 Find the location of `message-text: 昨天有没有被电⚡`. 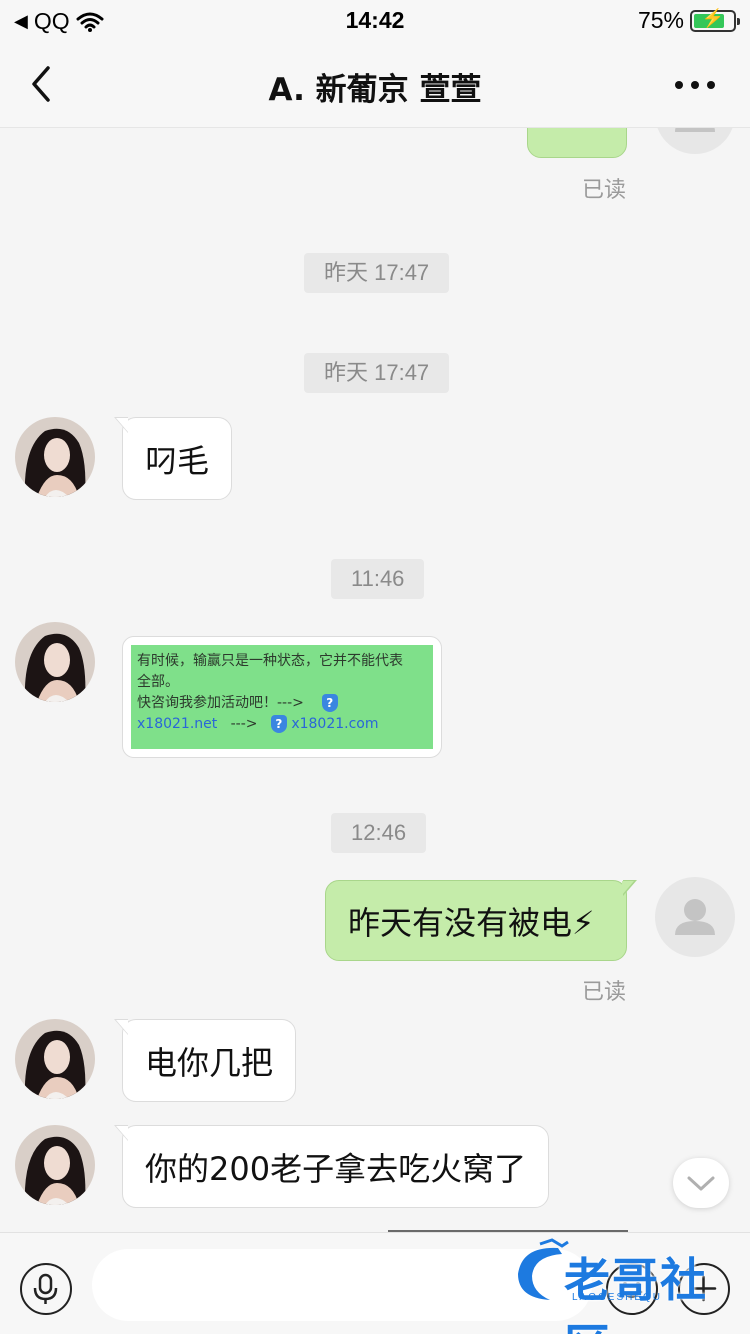

message-text: 昨天有没有被电⚡ is located at coordinates (471, 922).